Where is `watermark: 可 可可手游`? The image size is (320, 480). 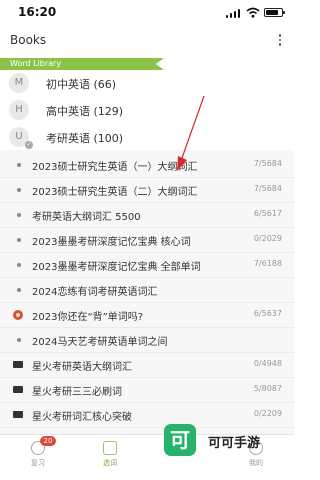 watermark: 可 可可手游 is located at coordinates (224, 441).